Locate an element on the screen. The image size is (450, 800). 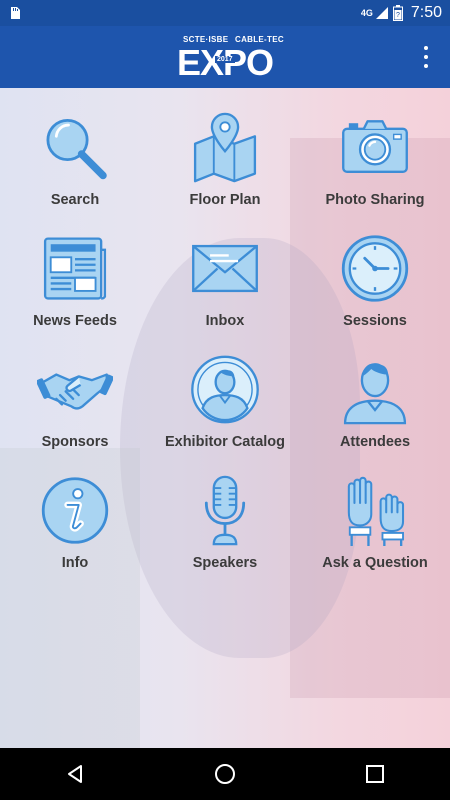
tile-exhibitor-catalog: Exhibitor Catalog is located at coordinates (225, 390).